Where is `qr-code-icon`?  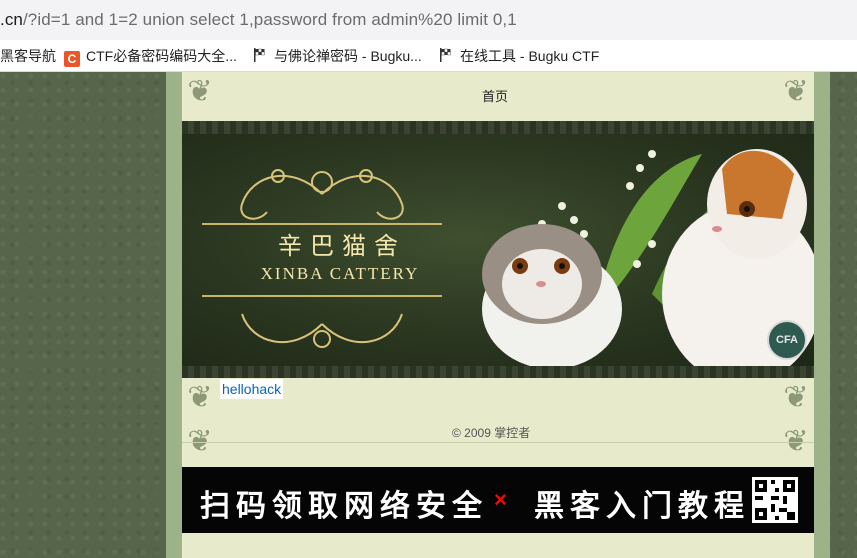
qr-code-icon is located at coordinates (775, 500).